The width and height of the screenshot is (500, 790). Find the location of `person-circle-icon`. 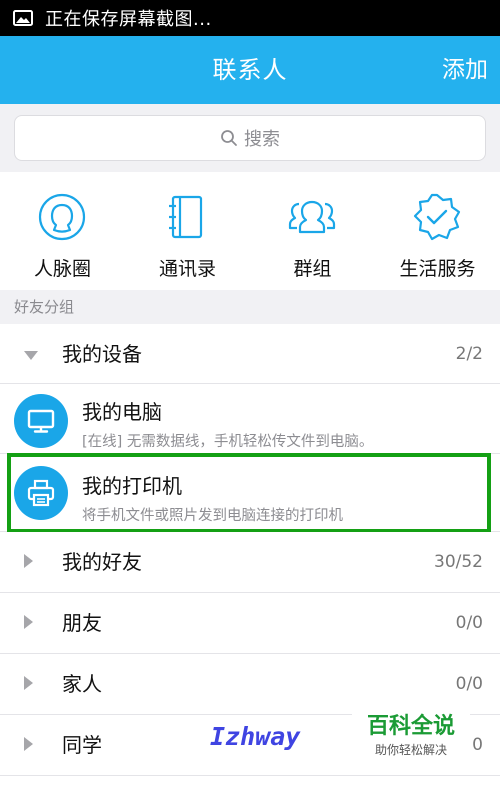

person-circle-icon is located at coordinates (62, 217).